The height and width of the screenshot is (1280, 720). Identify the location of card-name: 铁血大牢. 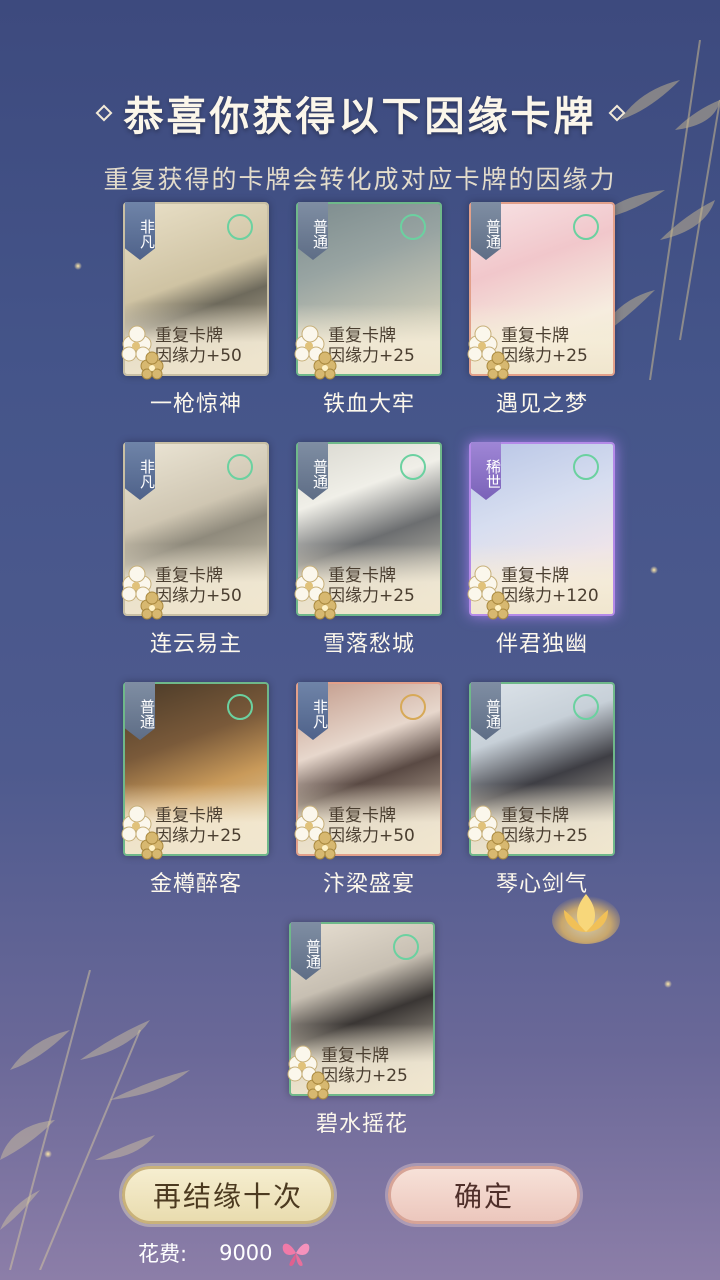
(368, 404).